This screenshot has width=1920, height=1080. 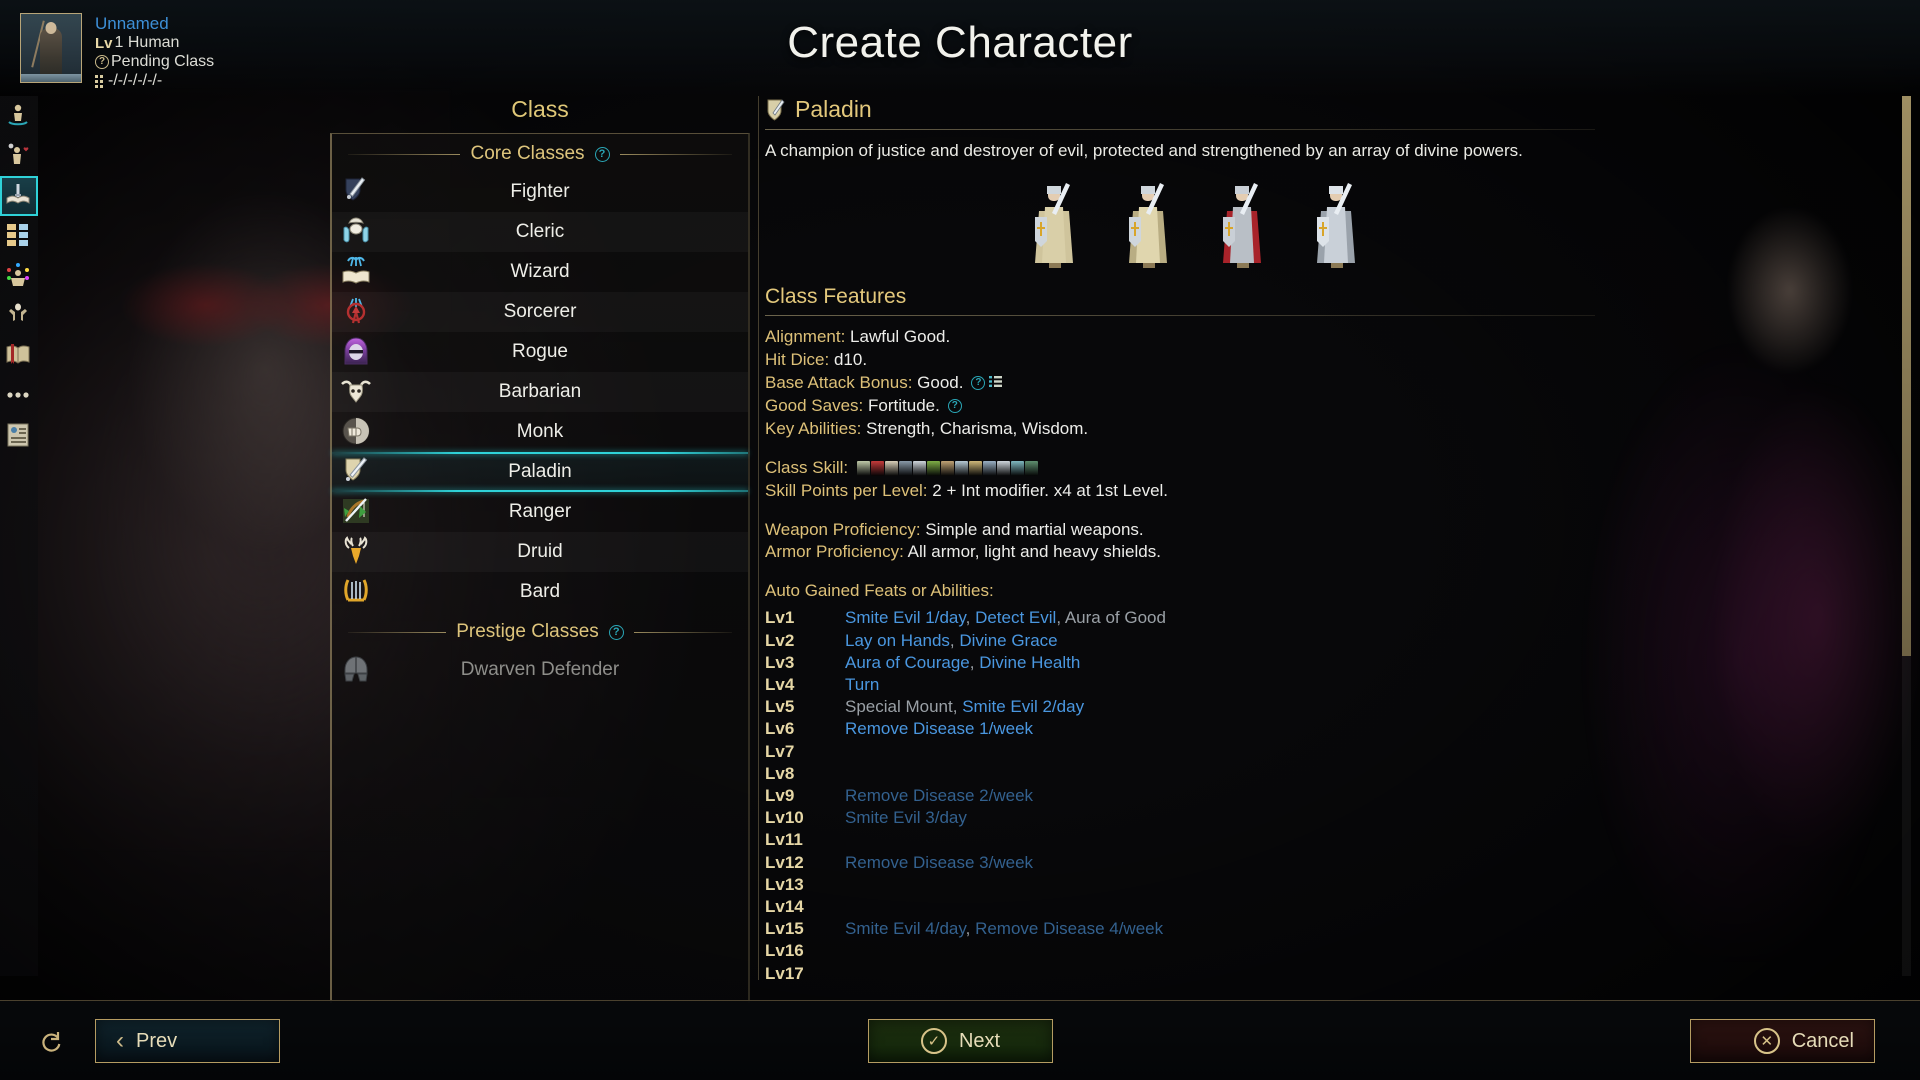 I want to click on body-in-fountain-icon, so click(x=19, y=116).